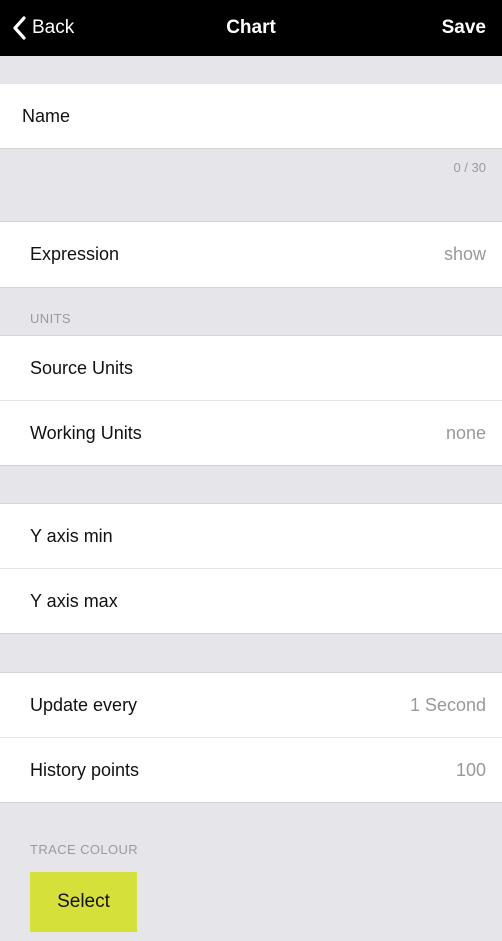 The image size is (502, 941). Describe the element at coordinates (251, 254) in the screenshot. I see `expression-row: Expression show` at that location.